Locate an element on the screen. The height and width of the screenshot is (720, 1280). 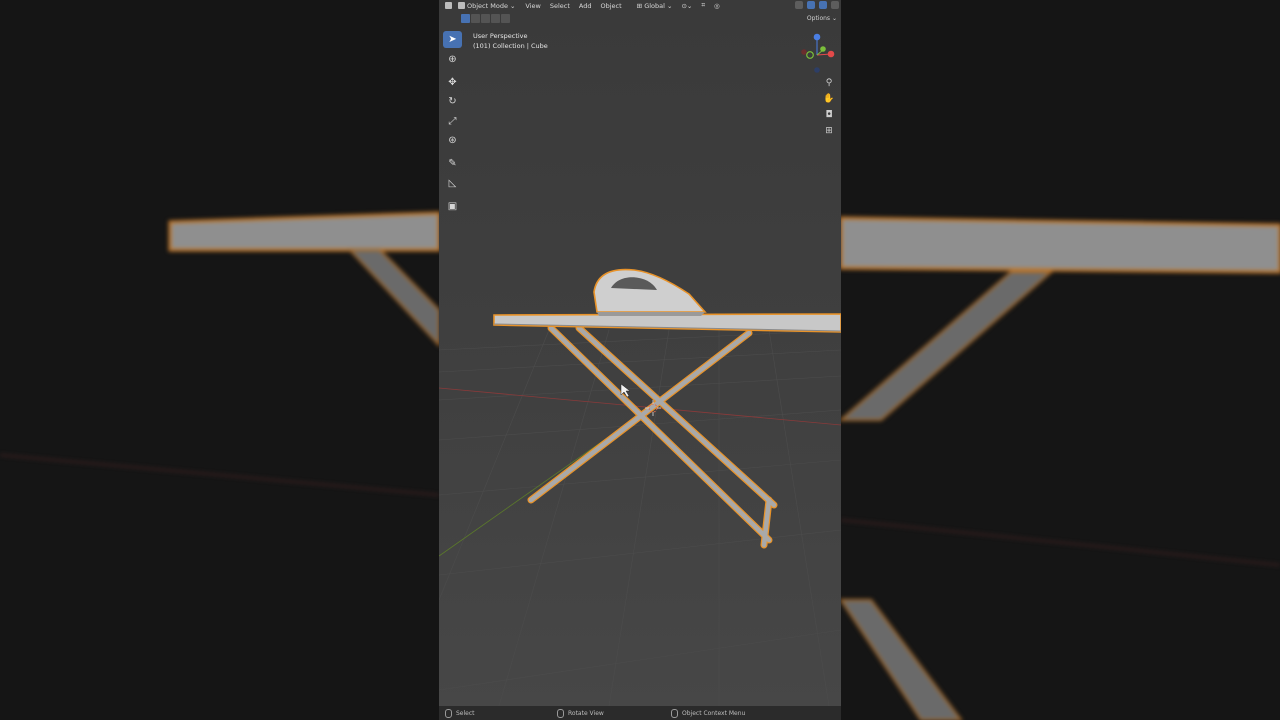
move-icon: ✥ is located at coordinates (452, 82).